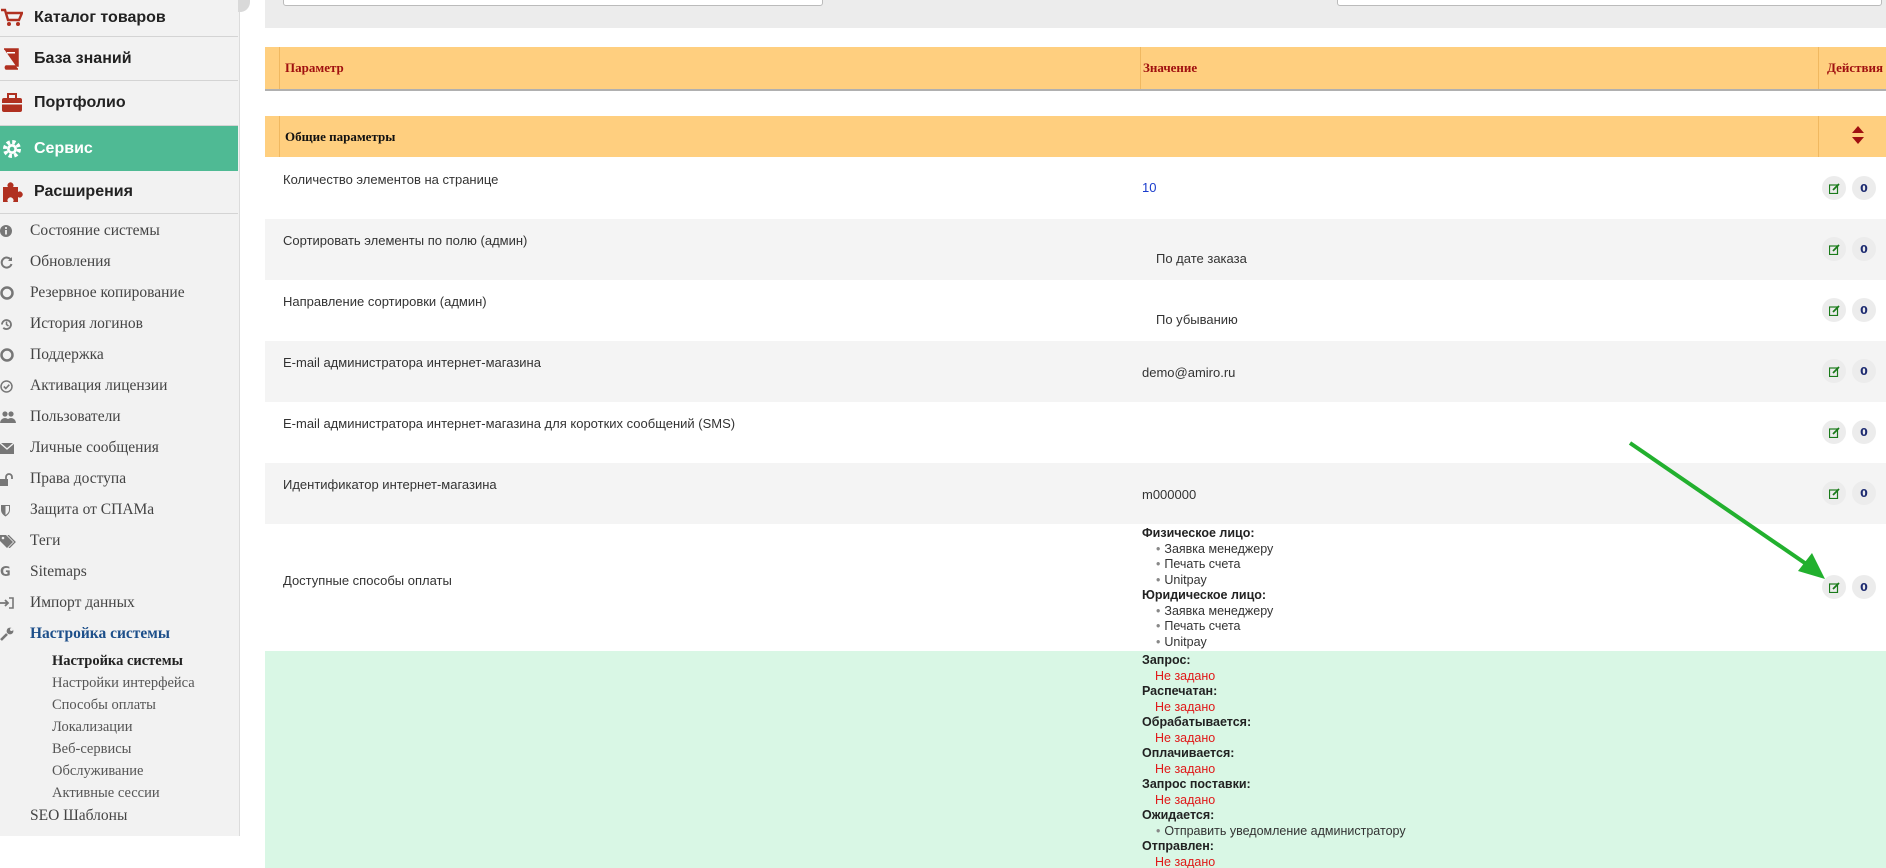 The height and width of the screenshot is (868, 1886). I want to click on param-value: По убыванию, so click(1197, 319).